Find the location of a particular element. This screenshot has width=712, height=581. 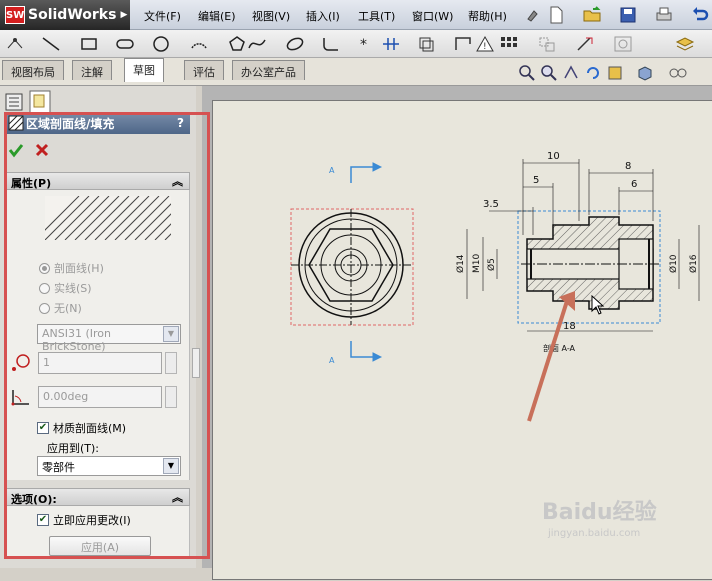

smart-dimension-icon is located at coordinates (15, 44).